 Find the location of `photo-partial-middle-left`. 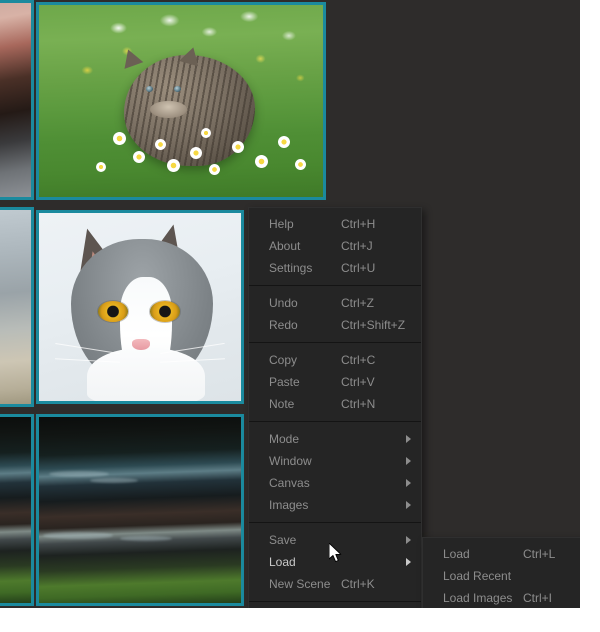

photo-partial-middle-left is located at coordinates (15, 307).